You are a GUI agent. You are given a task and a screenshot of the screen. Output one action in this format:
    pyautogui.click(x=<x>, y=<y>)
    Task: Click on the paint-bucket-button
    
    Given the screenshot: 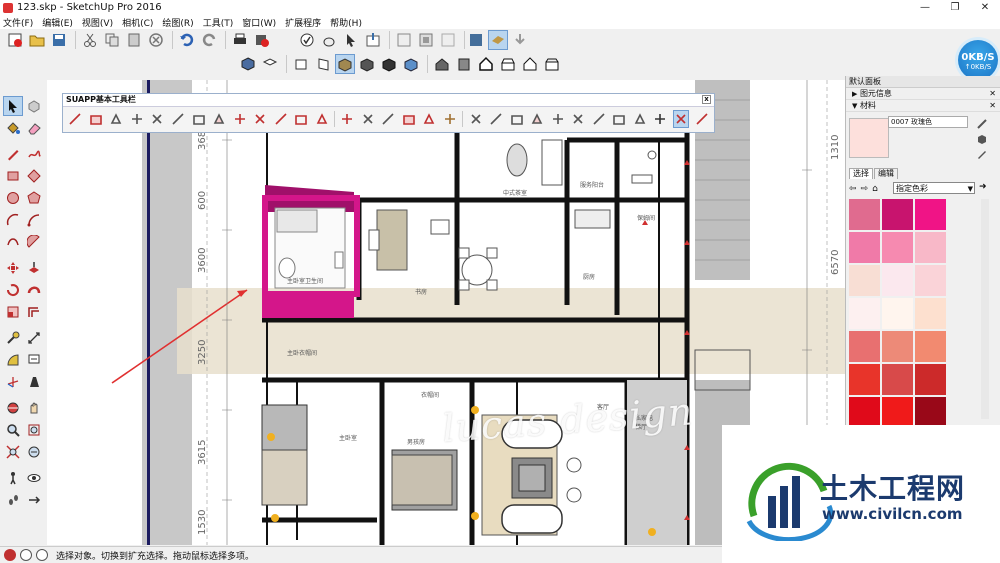 What is the action you would take?
    pyautogui.click(x=13, y=128)
    